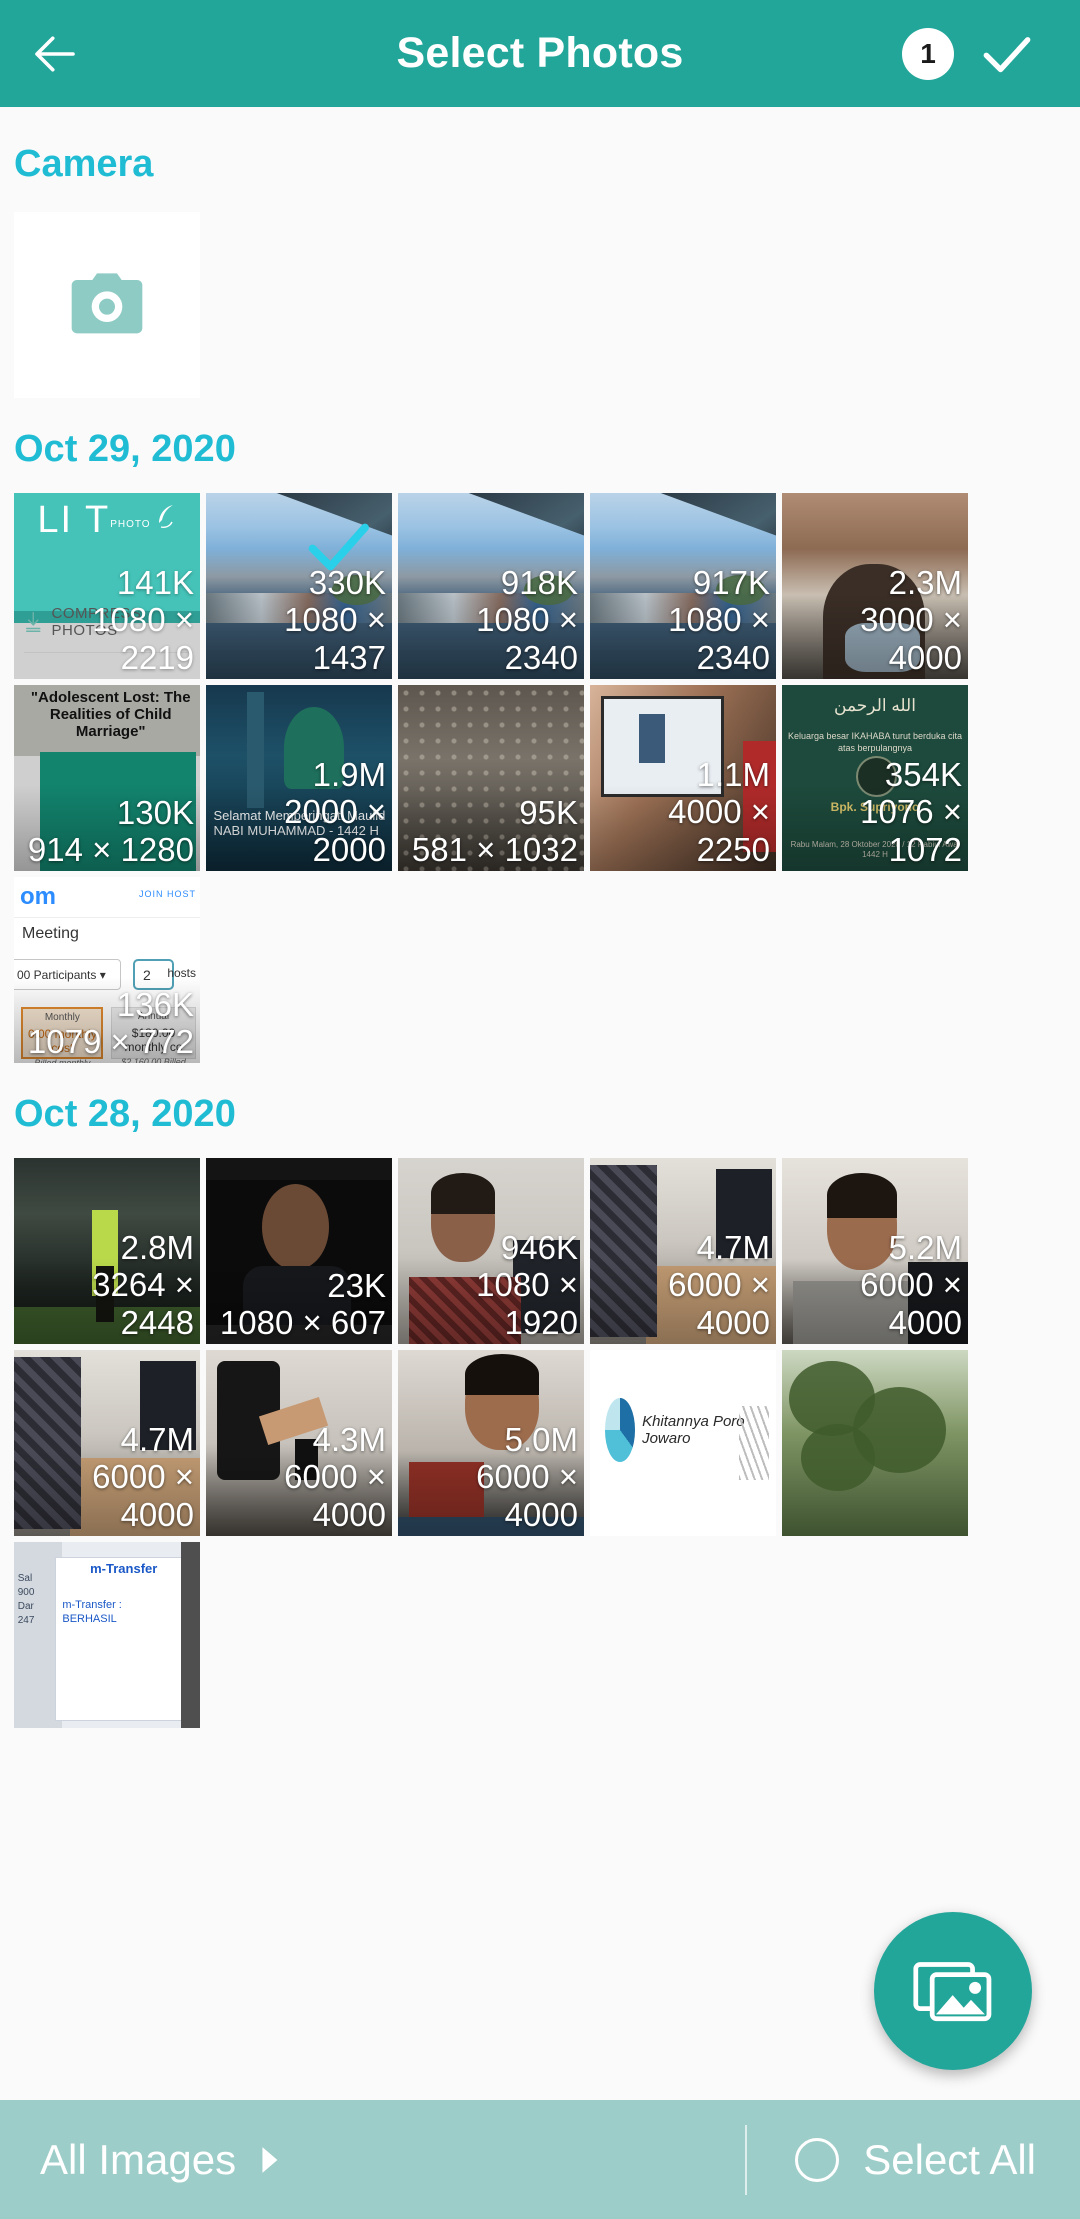 This screenshot has height=2219, width=1080. Describe the element at coordinates (165, 516) in the screenshot. I see `feather-icon` at that location.